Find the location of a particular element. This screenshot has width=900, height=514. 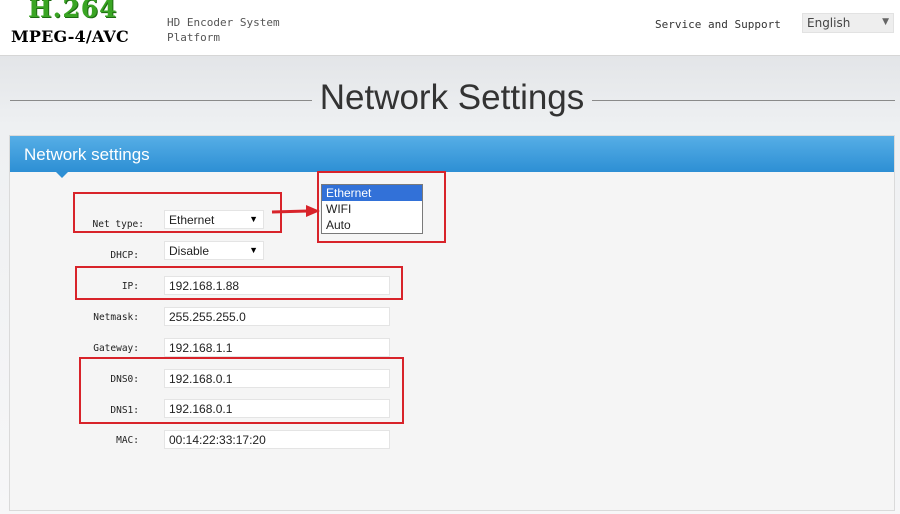

net-type-option-auto: Auto is located at coordinates (372, 225).